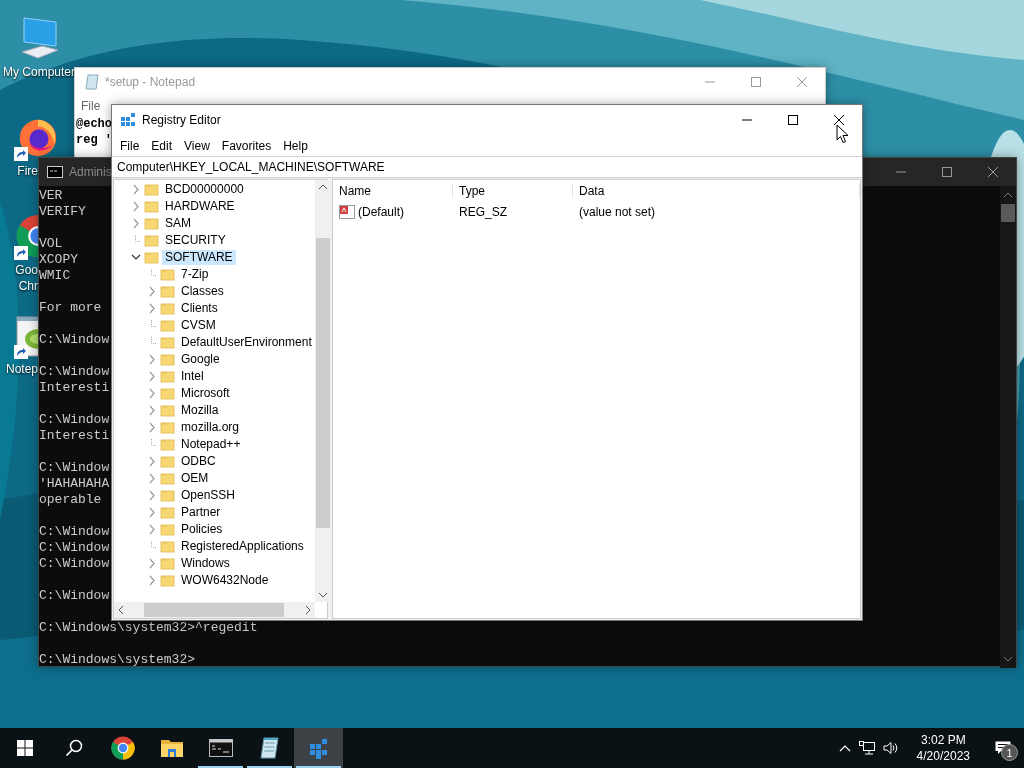 Image resolution: width=1024 pixels, height=768 pixels. What do you see at coordinates (26, 270) in the screenshot?
I see `desktop-icon-label: Goo` at bounding box center [26, 270].